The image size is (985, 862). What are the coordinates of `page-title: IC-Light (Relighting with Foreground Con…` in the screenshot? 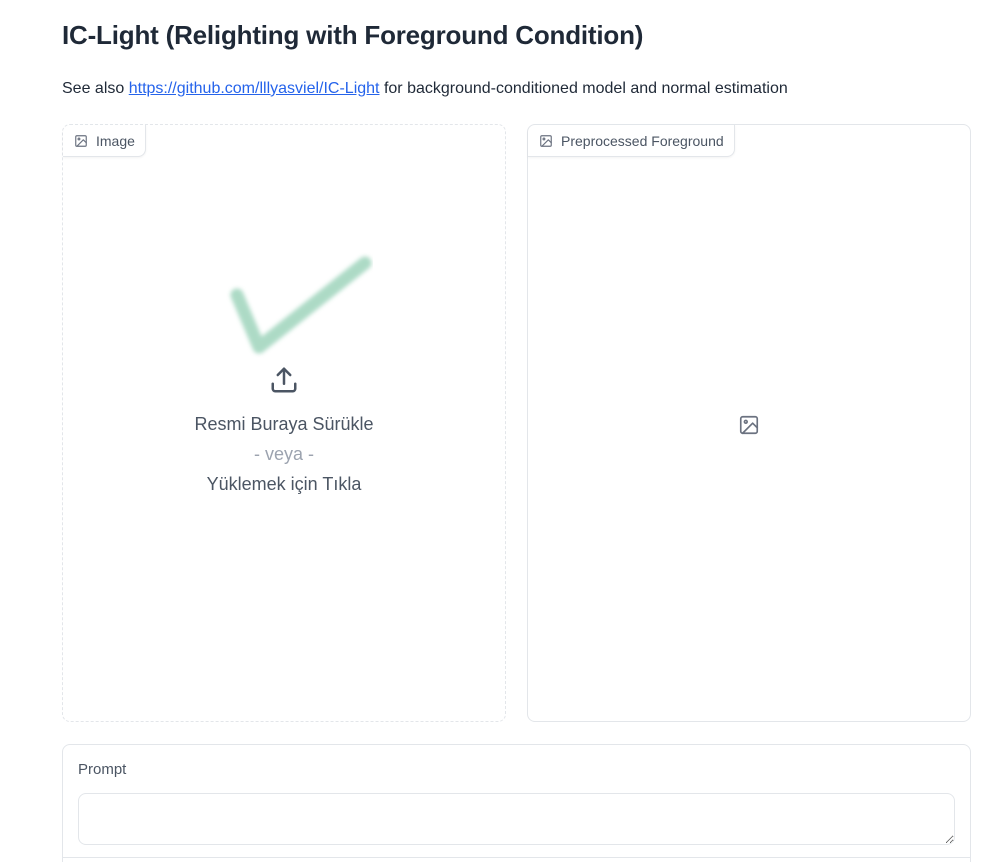 It's located at (353, 35).